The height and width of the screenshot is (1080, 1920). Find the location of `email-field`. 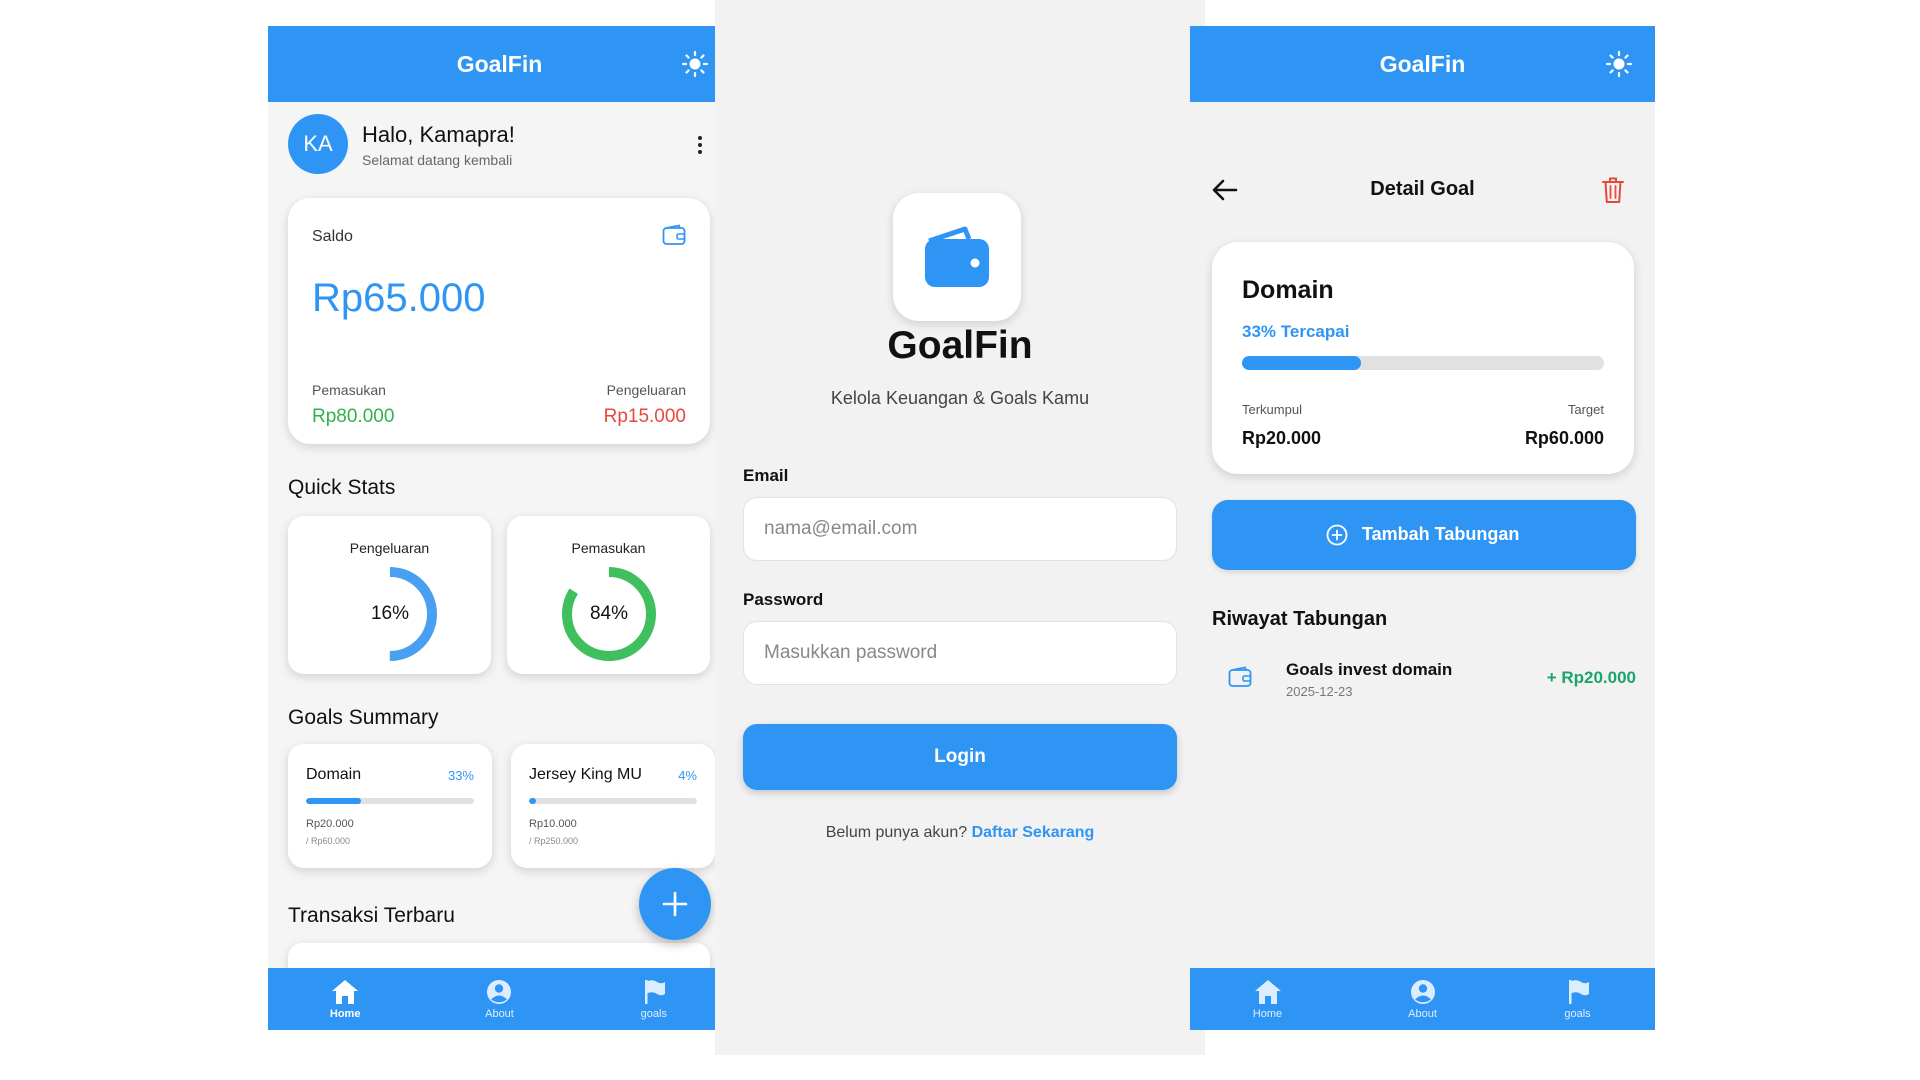

email-field is located at coordinates (960, 529).